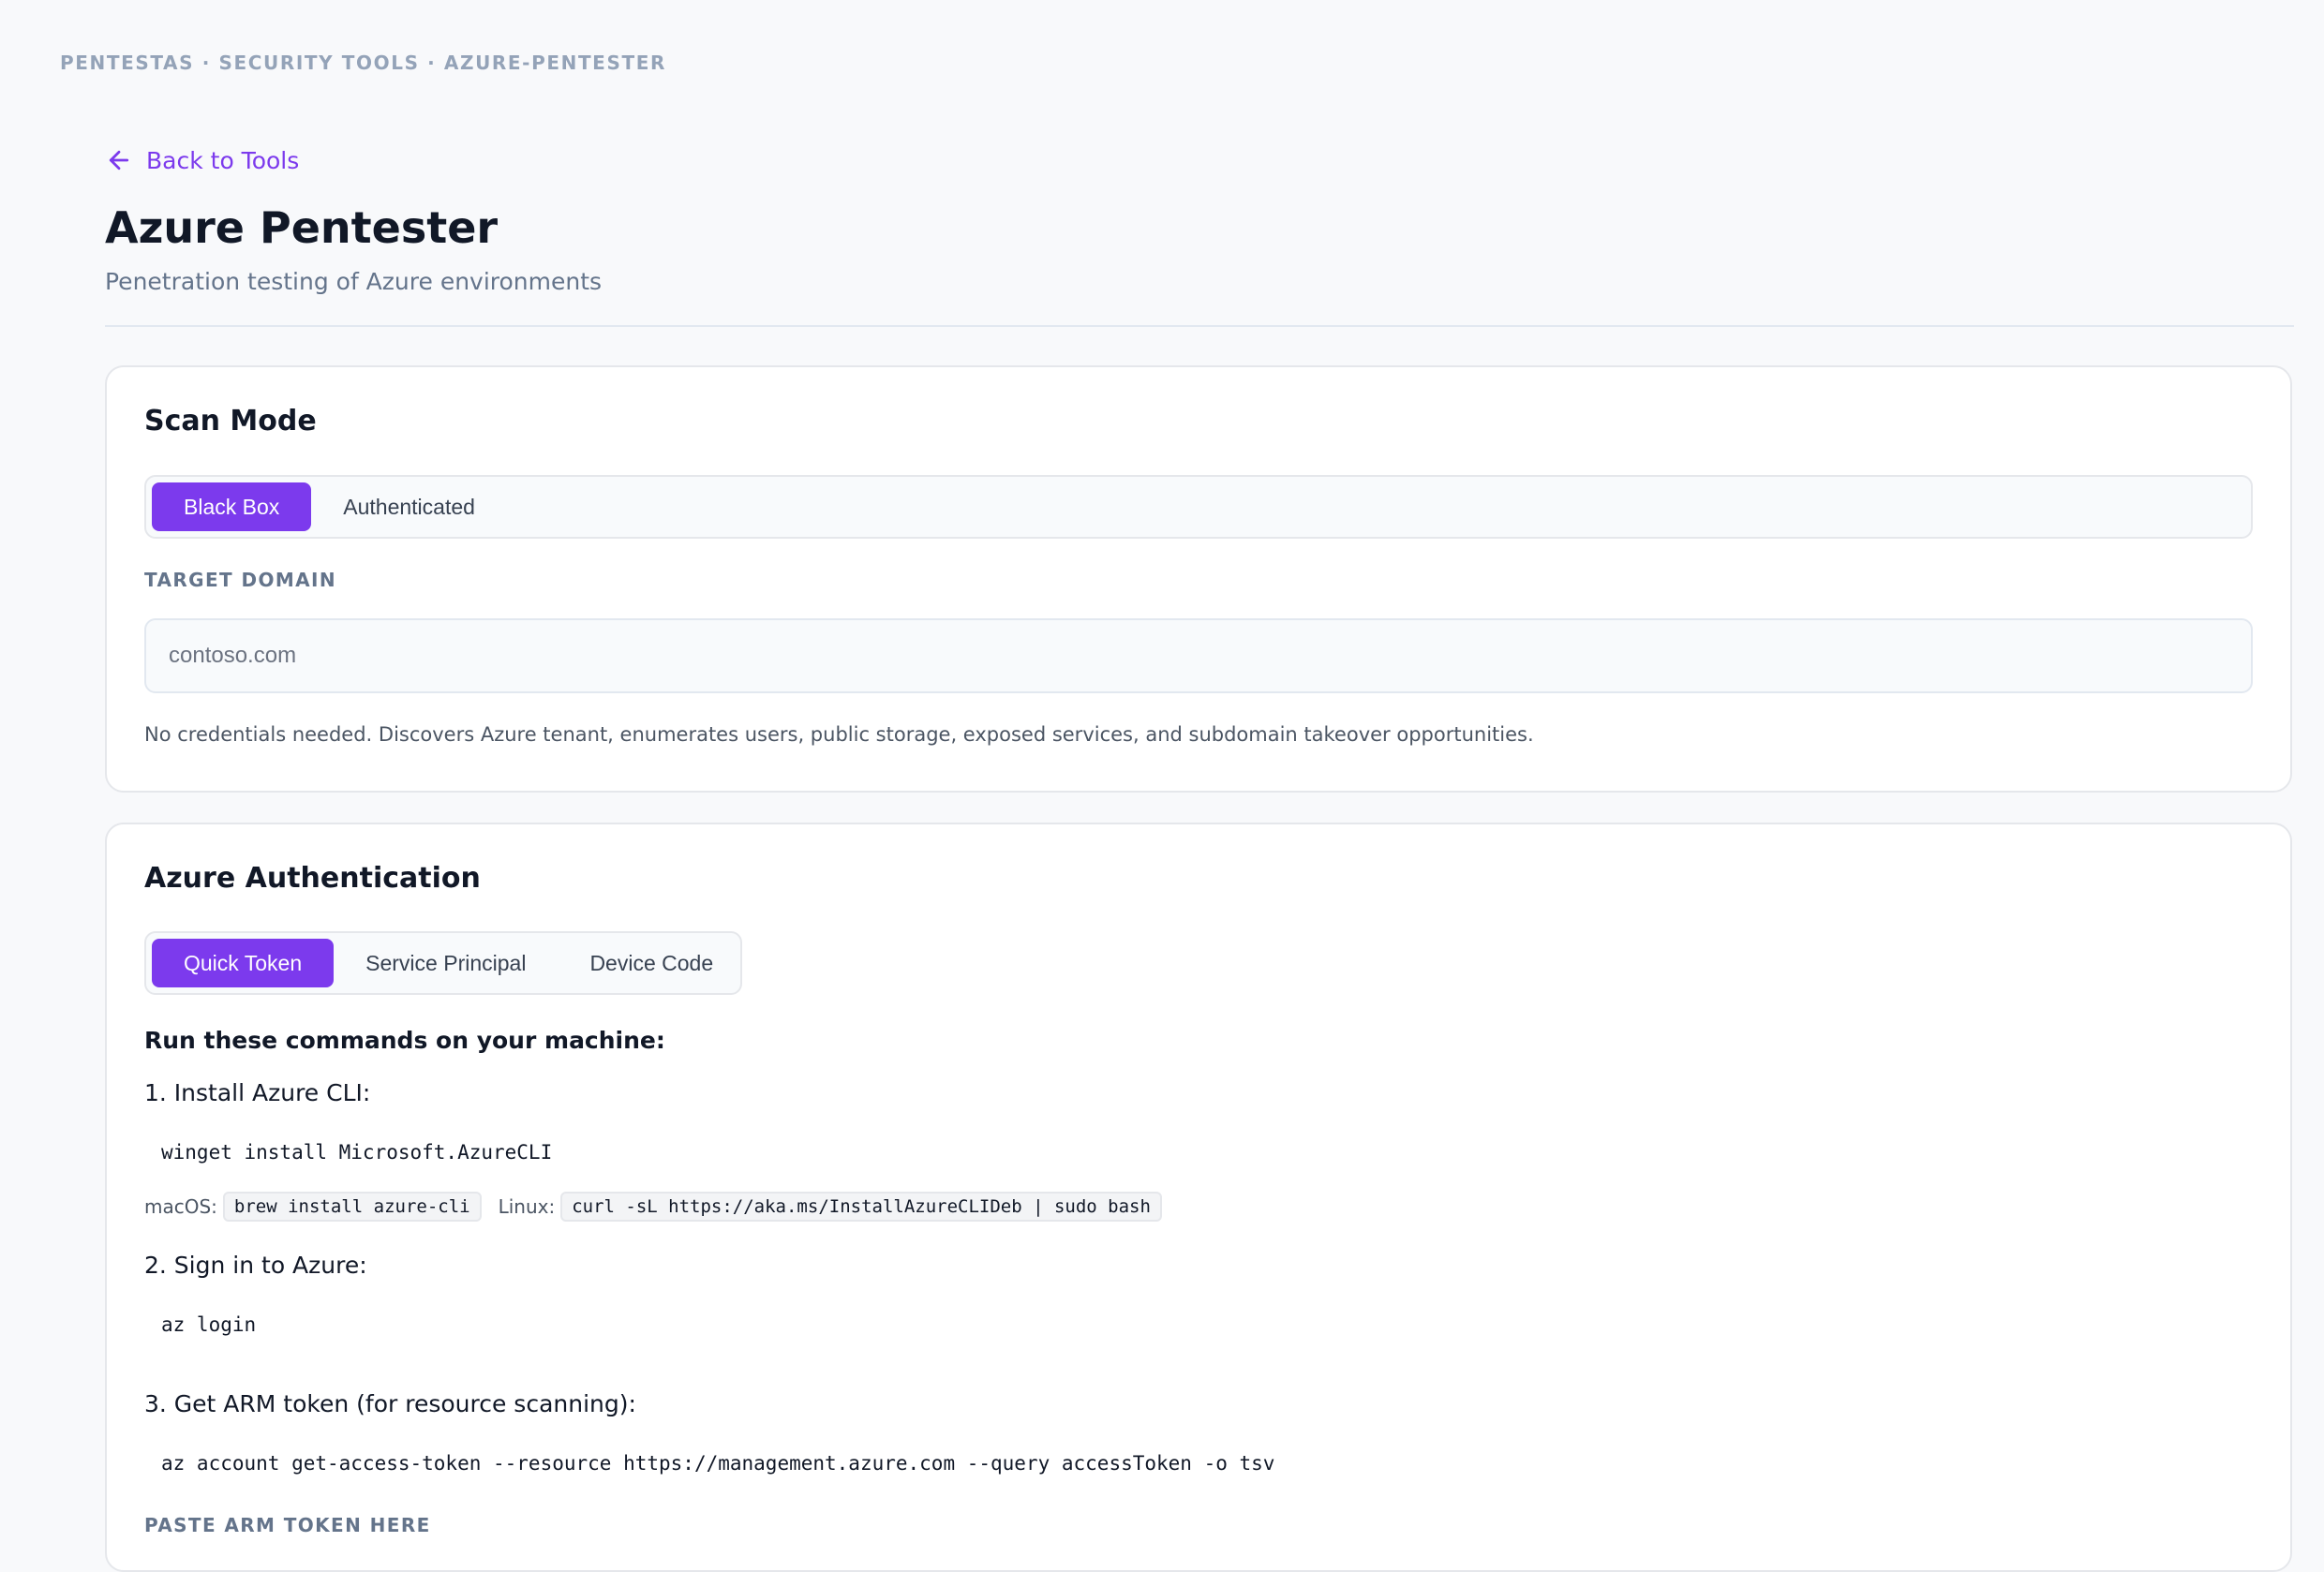  What do you see at coordinates (352, 1207) in the screenshot?
I see `macos-command: brew install azure-cli` at bounding box center [352, 1207].